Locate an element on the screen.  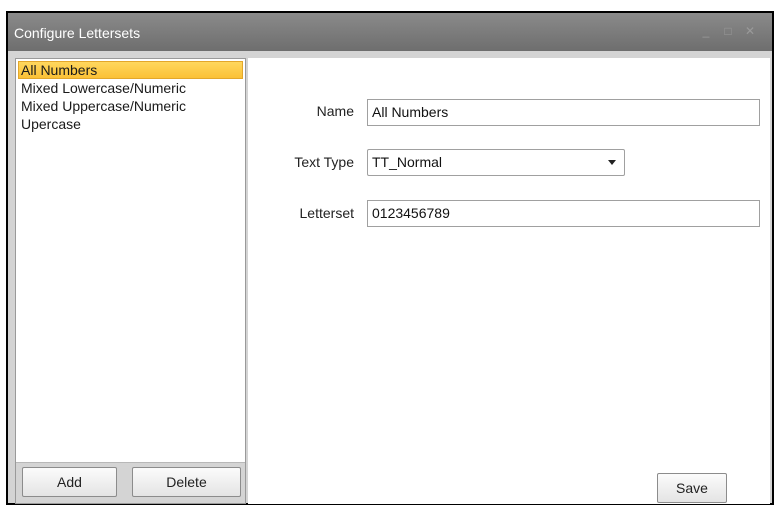
list-item: Mixed Lowercase/Numeric is located at coordinates (130, 88).